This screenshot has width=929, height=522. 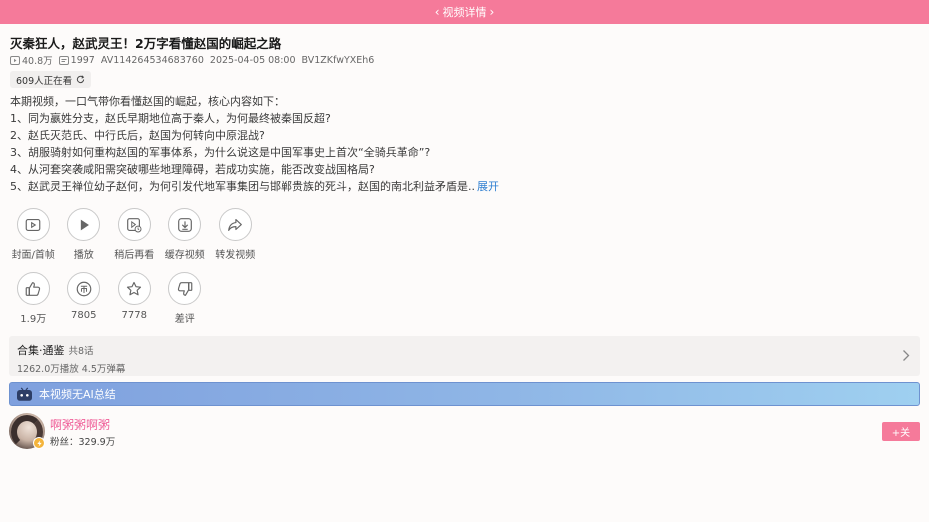 I want to click on cover-button-circle, so click(x=33, y=224).